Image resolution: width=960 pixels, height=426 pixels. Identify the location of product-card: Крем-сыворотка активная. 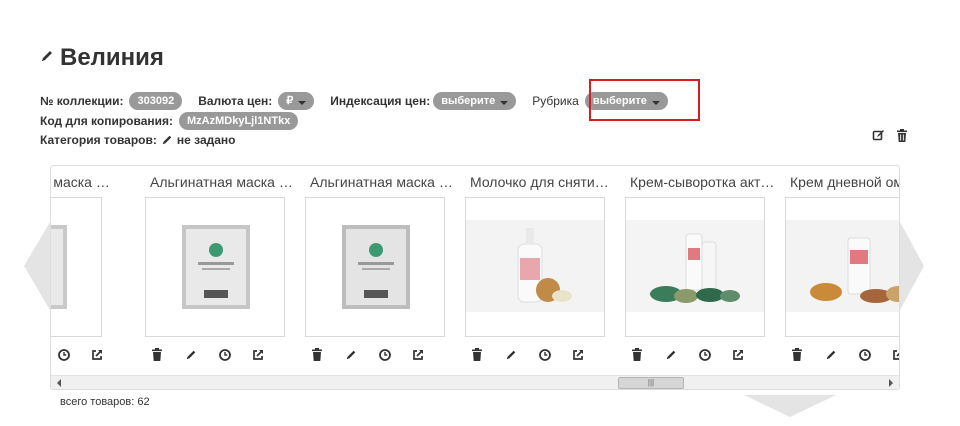
(701, 266).